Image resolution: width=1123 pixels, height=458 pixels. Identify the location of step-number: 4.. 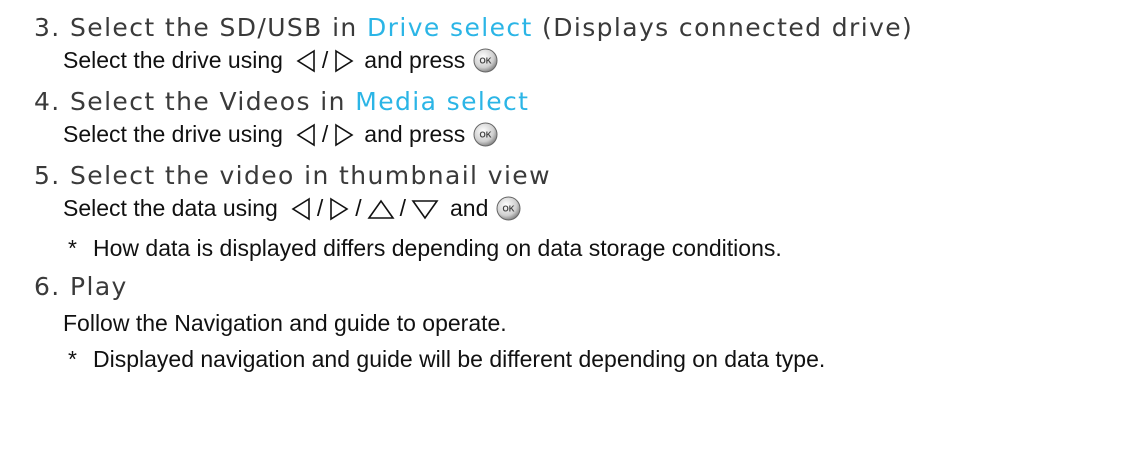
(47, 101).